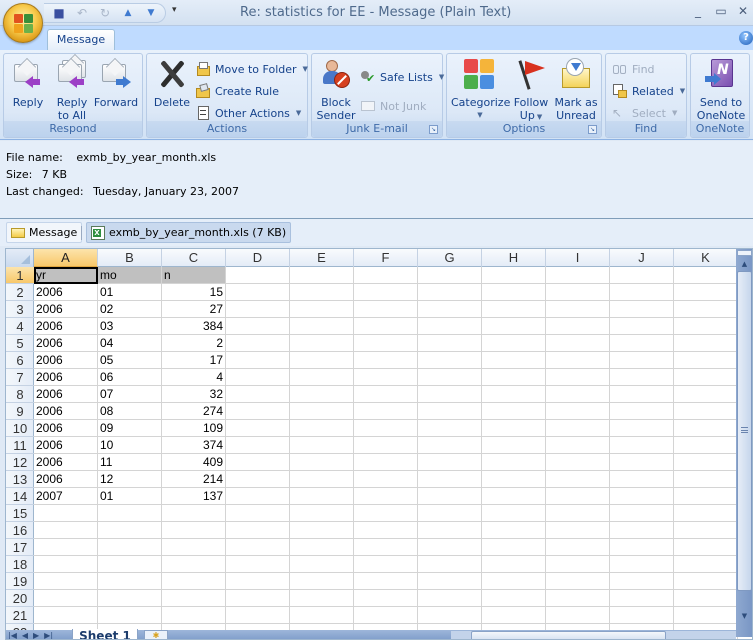  I want to click on cell-i9, so click(578, 411).